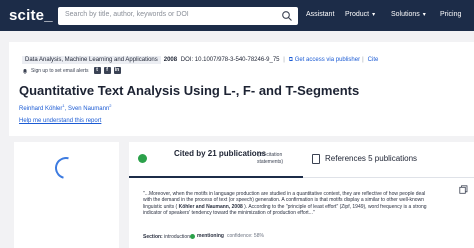 Image resolution: width=474 pixels, height=248 pixels. What do you see at coordinates (170, 60) in the screenshot?
I see `paper-year: 2008` at bounding box center [170, 60].